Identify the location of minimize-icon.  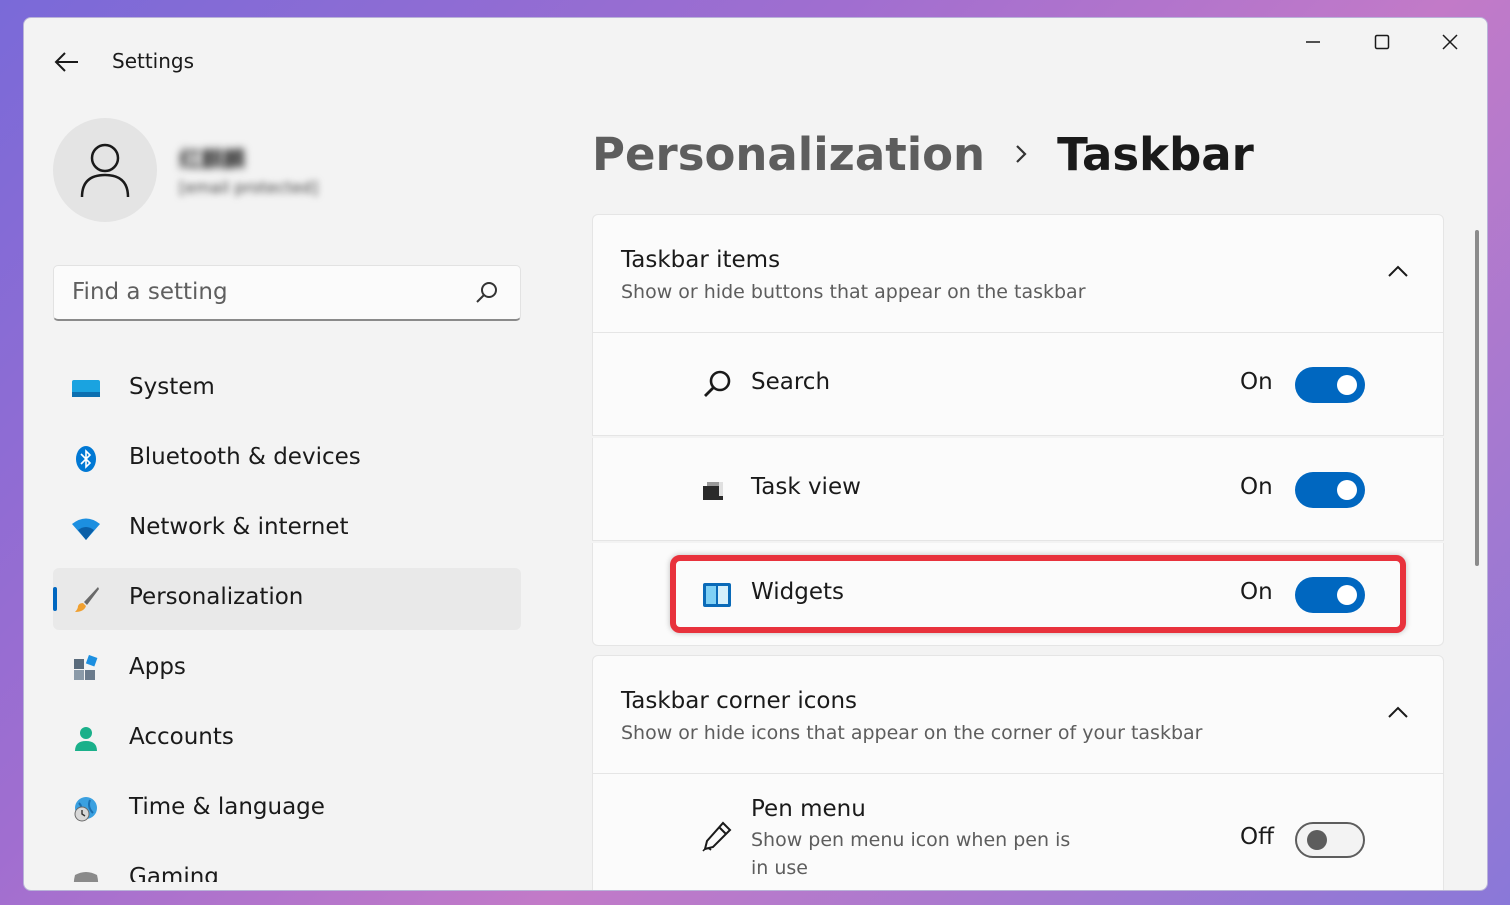
(1313, 42).